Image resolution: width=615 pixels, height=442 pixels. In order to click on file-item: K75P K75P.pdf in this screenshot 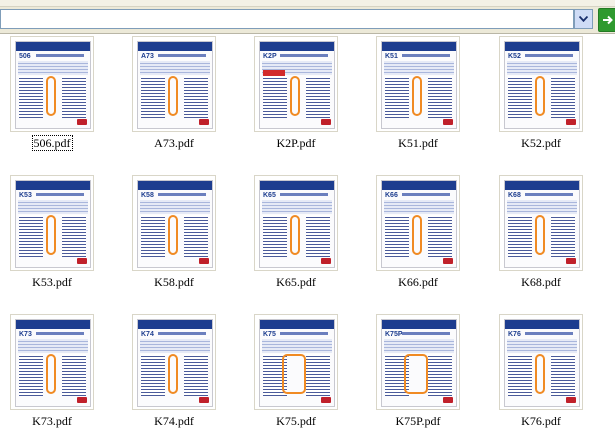, I will do `click(421, 376)`.